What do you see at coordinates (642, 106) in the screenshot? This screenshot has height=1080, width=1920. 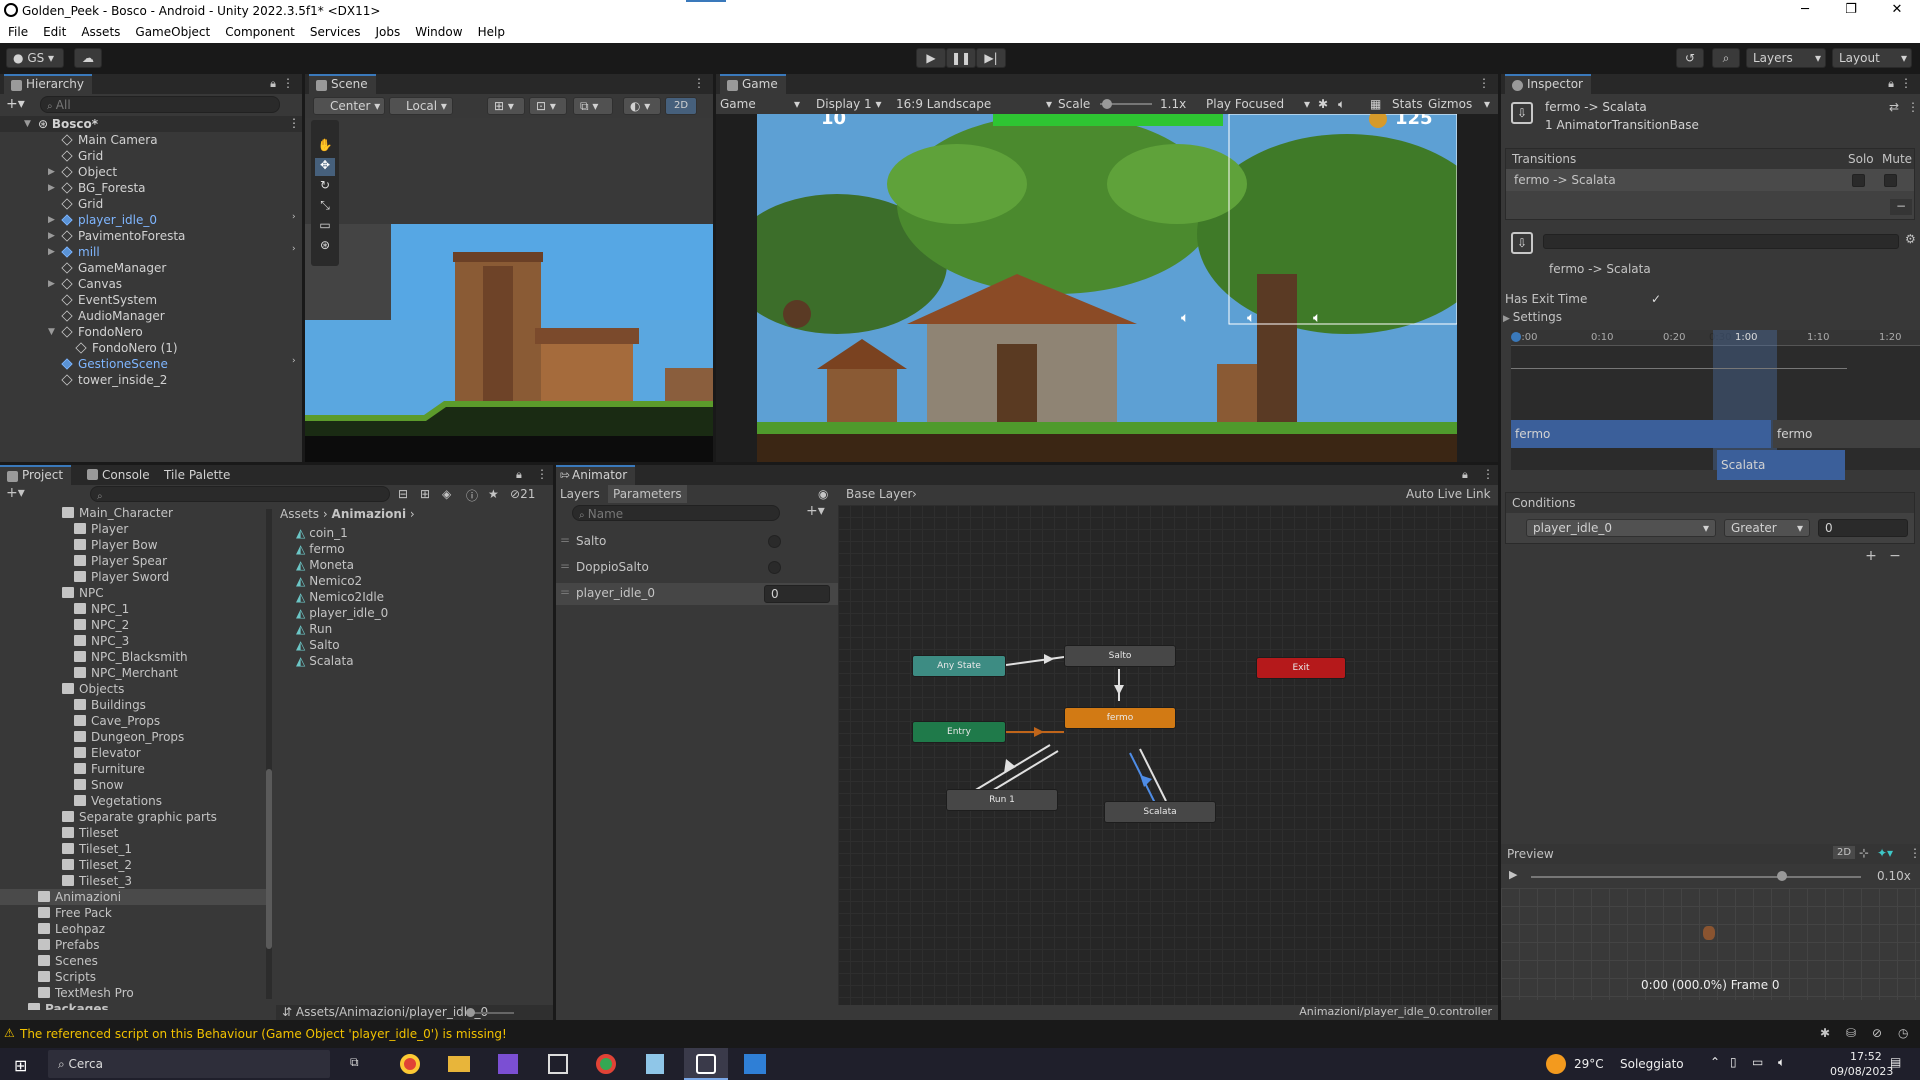 I see `draw-mode-dropdown: ◐ ▾` at bounding box center [642, 106].